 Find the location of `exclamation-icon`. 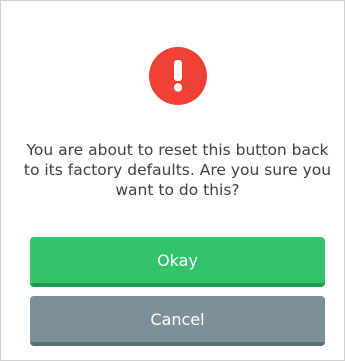

exclamation-icon is located at coordinates (178, 76).